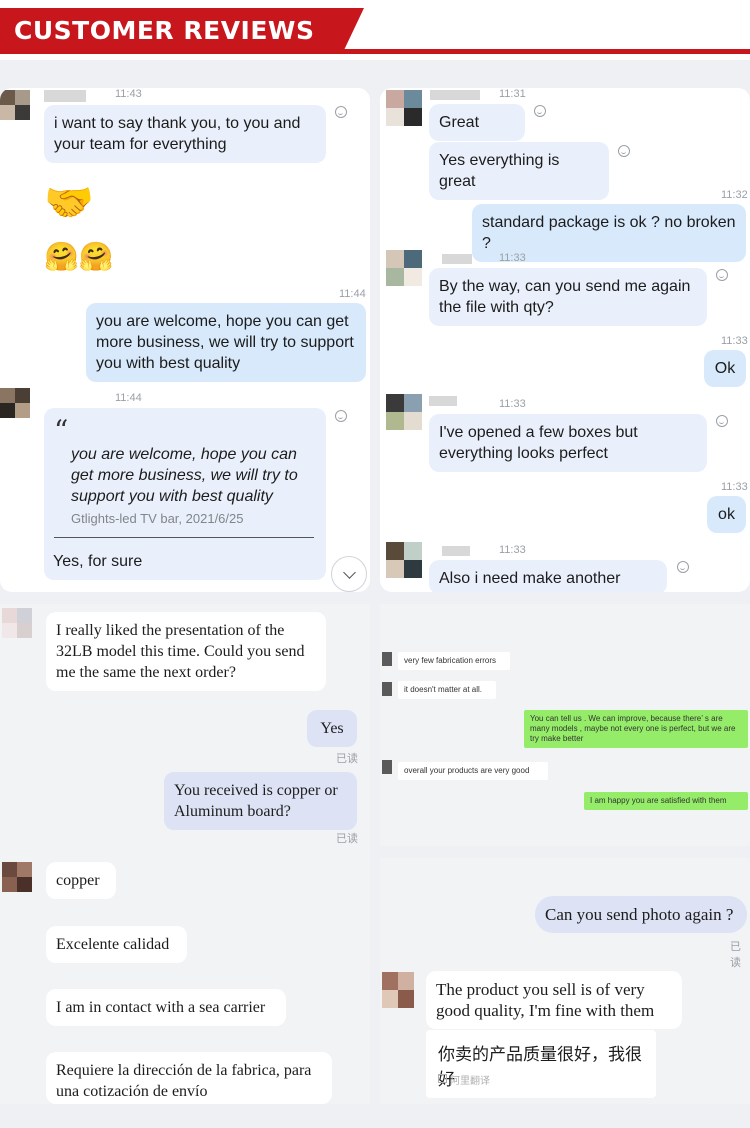 The height and width of the screenshot is (1128, 750). Describe the element at coordinates (81, 880) in the screenshot. I see `message-bubble: copper` at that location.